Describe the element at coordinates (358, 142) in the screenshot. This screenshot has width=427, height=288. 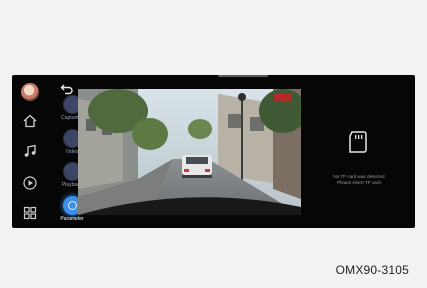
I see `sd-card-icon` at that location.